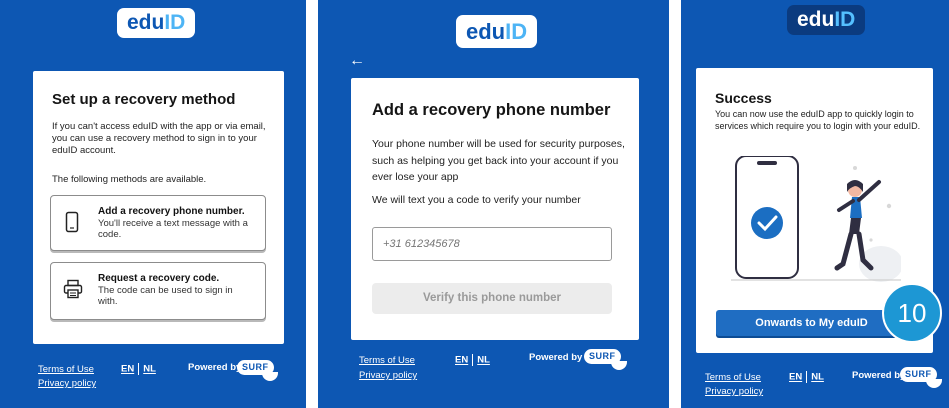 The height and width of the screenshot is (408, 949). What do you see at coordinates (491, 110) in the screenshot?
I see `page-title: Add a recovery phone number` at bounding box center [491, 110].